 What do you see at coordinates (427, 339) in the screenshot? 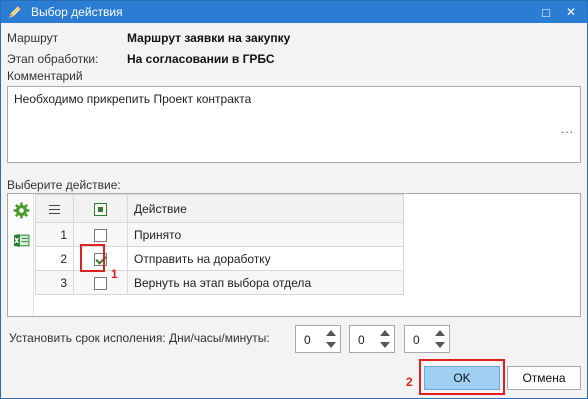
I see `minutes-spinner: 0` at bounding box center [427, 339].